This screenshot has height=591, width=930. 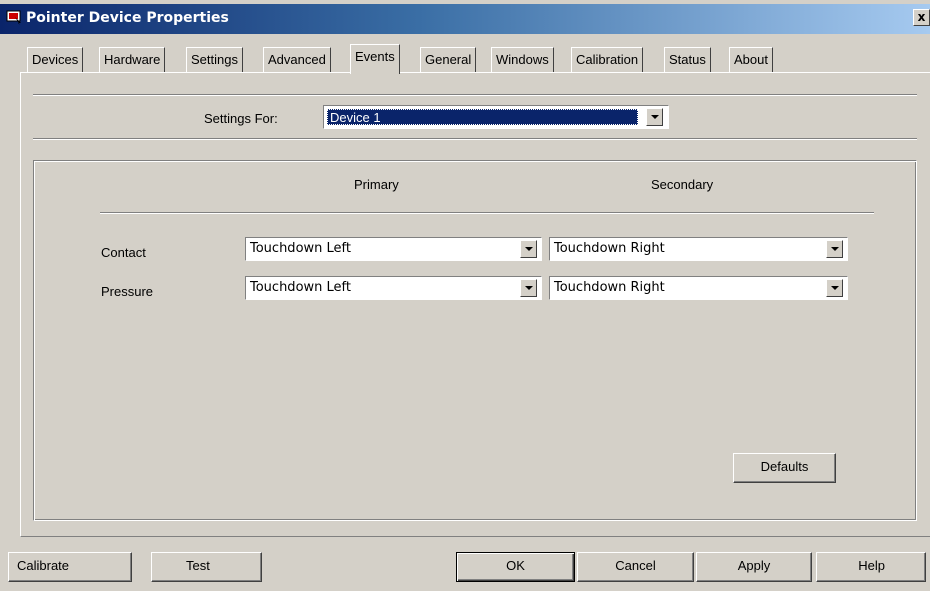 What do you see at coordinates (921, 17) in the screenshot?
I see `close-button: x` at bounding box center [921, 17].